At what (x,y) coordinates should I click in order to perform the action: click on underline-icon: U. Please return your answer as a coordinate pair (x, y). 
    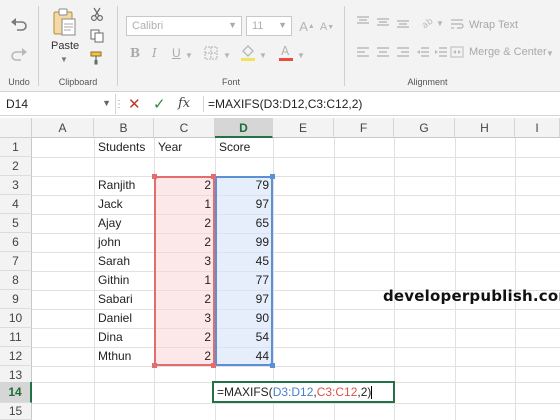
    Looking at the image, I should click on (176, 53).